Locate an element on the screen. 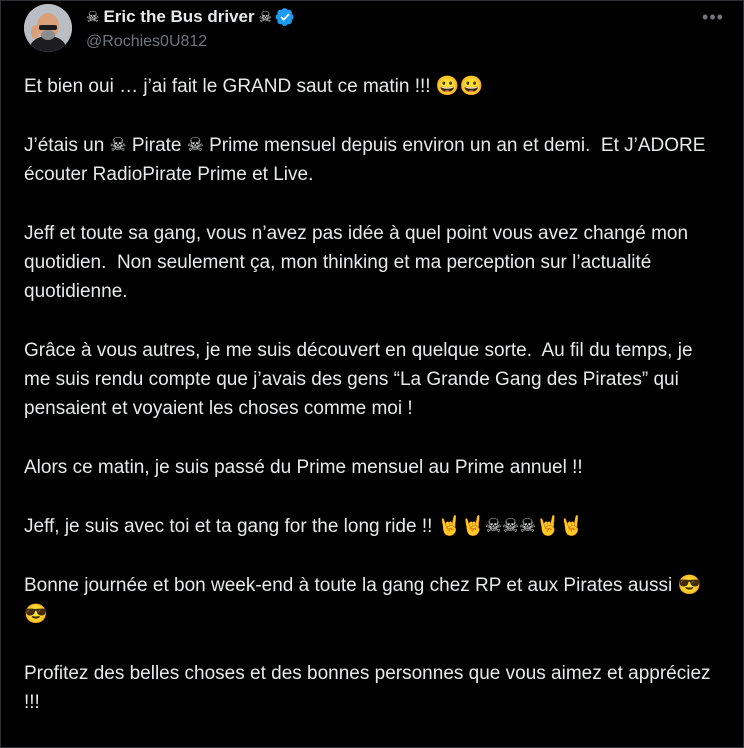  name-row: ☠ Eric the Bus driver ☠ is located at coordinates (385, 17).